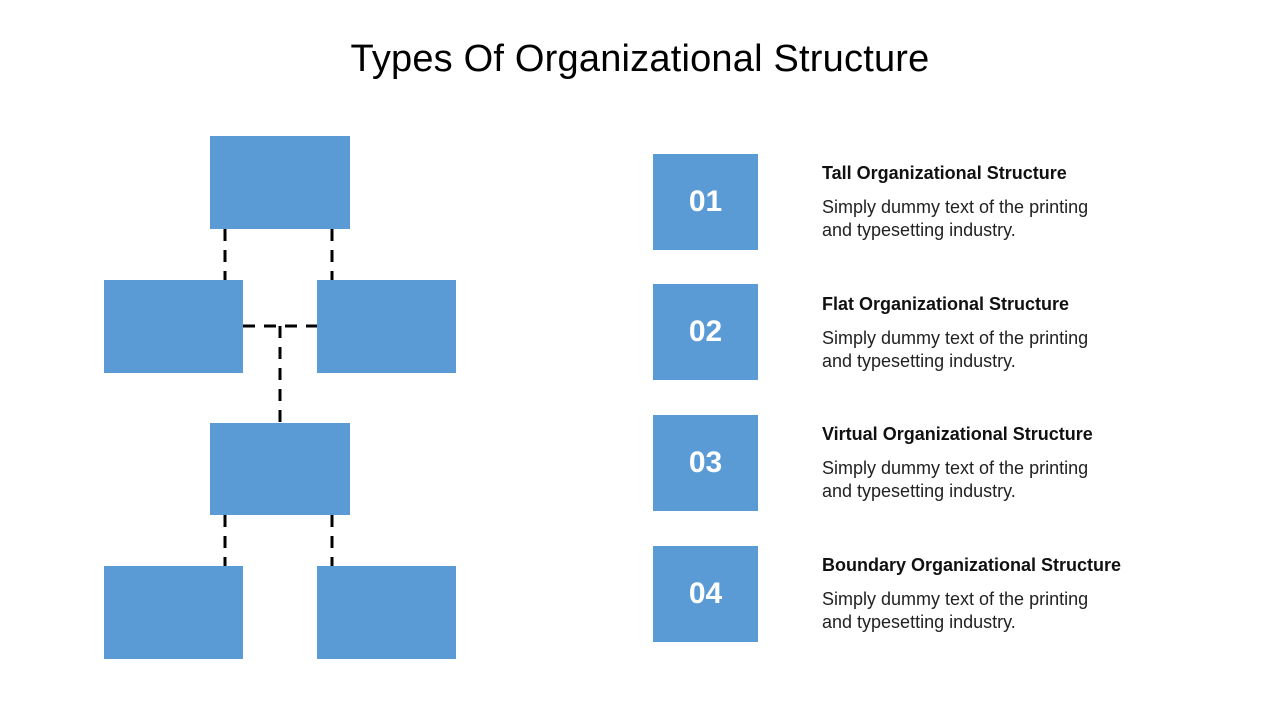 This screenshot has height=720, width=1280. What do you see at coordinates (944, 173) in the screenshot?
I see `item-heading: Tall Organizational Structure` at bounding box center [944, 173].